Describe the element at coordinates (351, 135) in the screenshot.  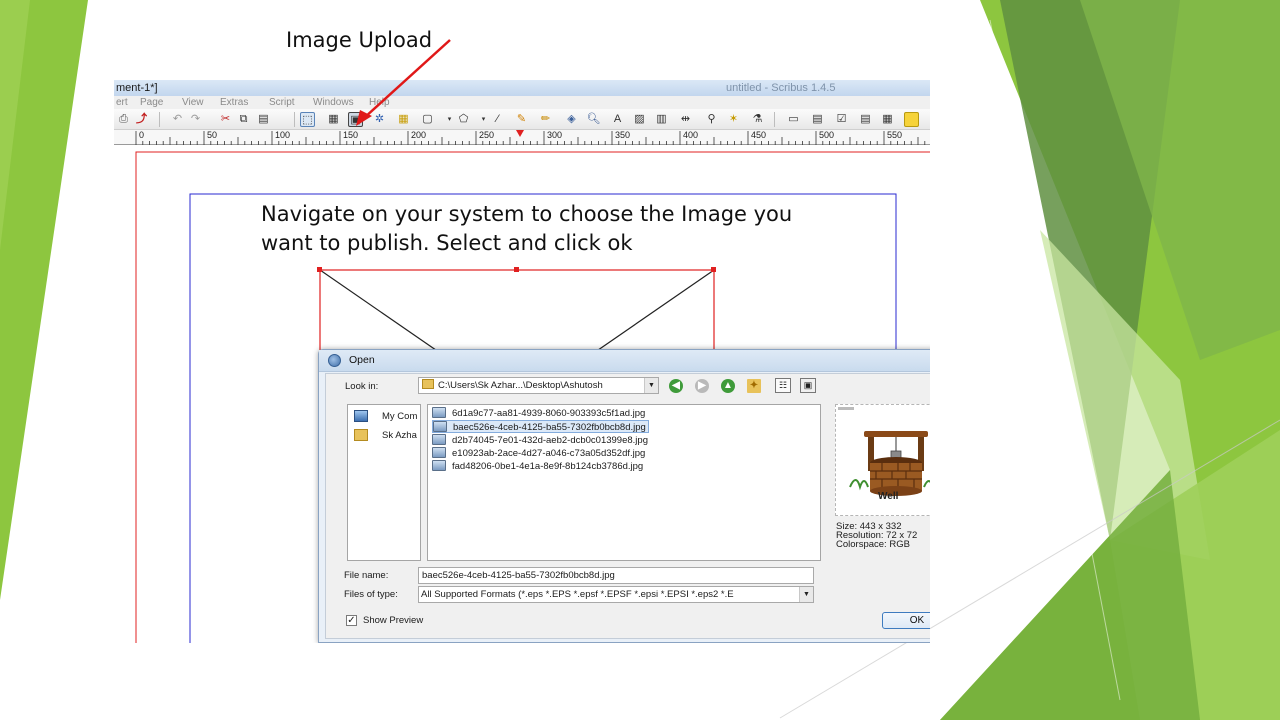
I see `ruler-label: 150` at that location.